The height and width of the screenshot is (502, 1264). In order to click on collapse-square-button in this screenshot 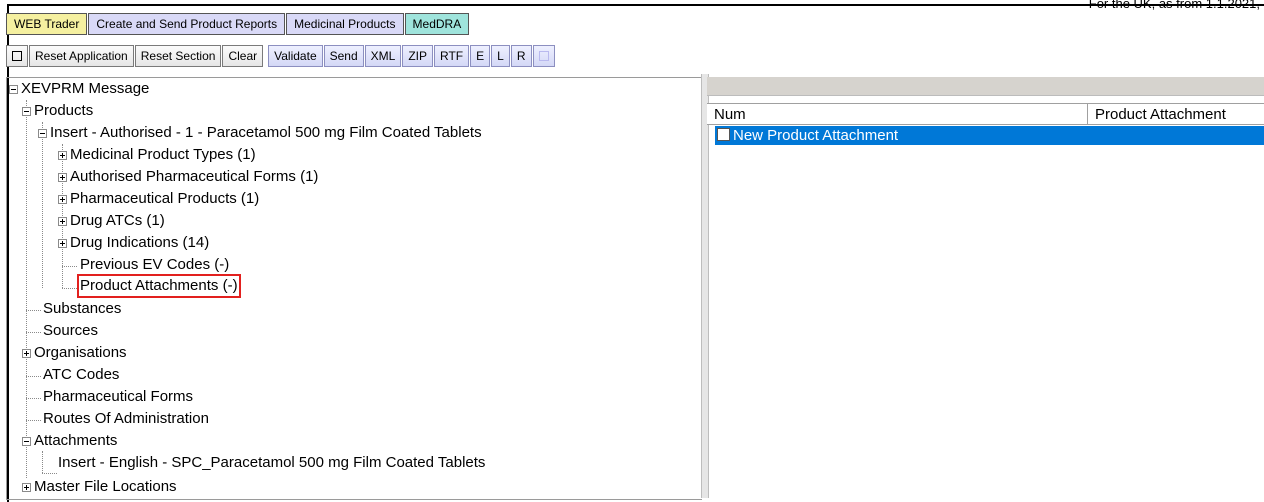, I will do `click(17, 56)`.